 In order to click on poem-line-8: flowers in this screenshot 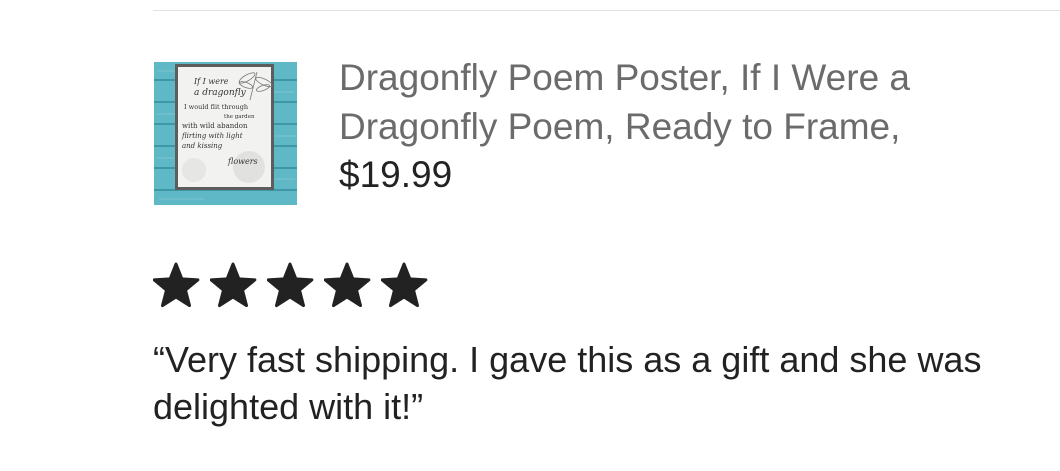, I will do `click(242, 161)`.